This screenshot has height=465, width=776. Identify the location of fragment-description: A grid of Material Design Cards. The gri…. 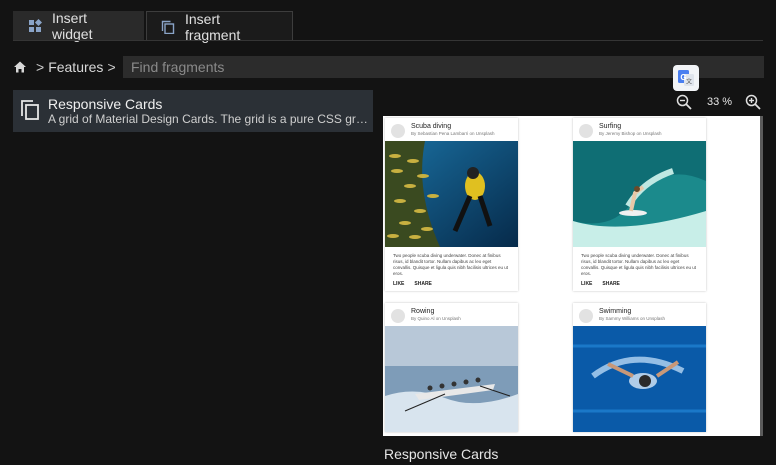
(208, 119).